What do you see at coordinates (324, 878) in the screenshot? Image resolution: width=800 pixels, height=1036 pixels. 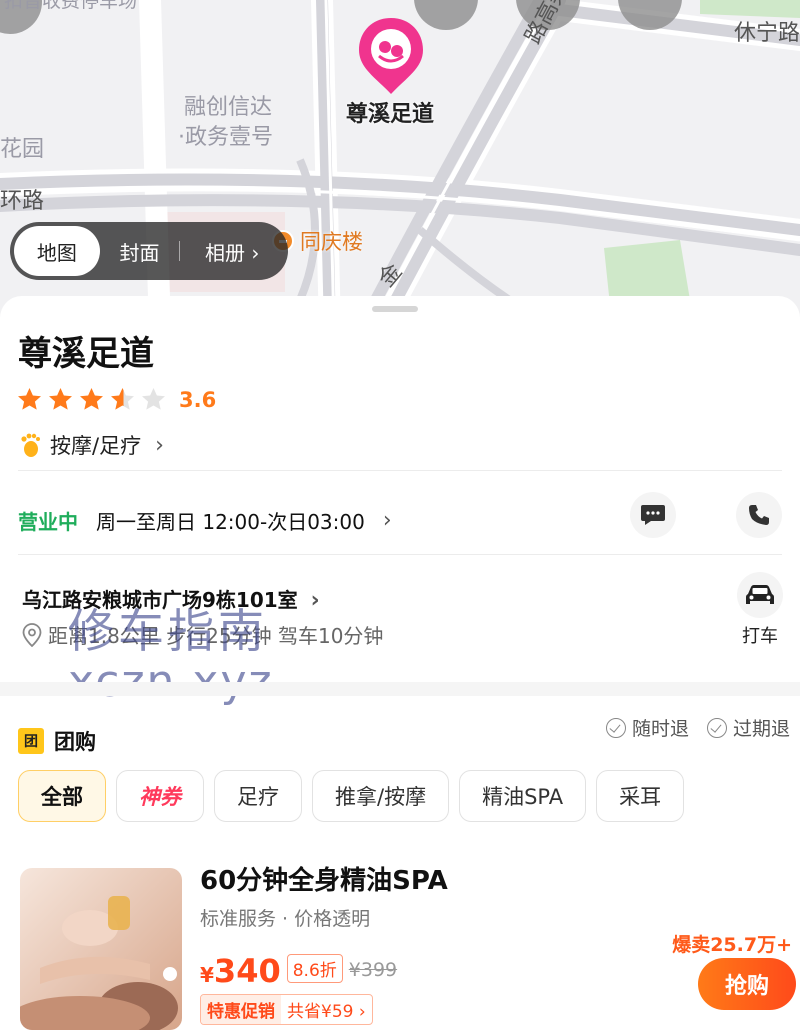 I see `deal-title: 60分钟全身精油SPA` at bounding box center [324, 878].